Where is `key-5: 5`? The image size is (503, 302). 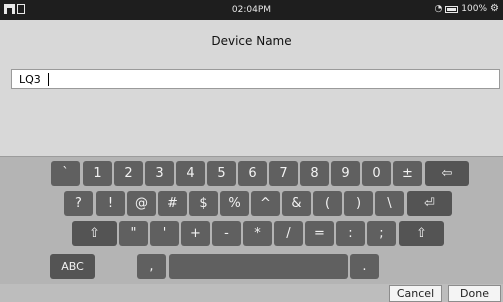 key-5: 5 is located at coordinates (221, 173).